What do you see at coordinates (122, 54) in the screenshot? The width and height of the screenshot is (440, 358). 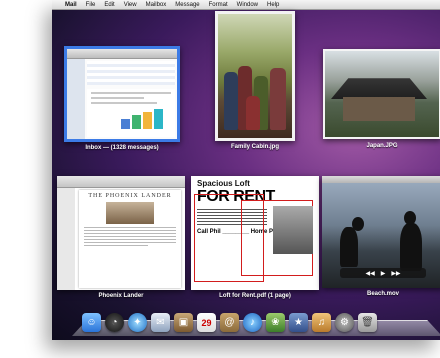 I see `mail-toolbar` at bounding box center [122, 54].